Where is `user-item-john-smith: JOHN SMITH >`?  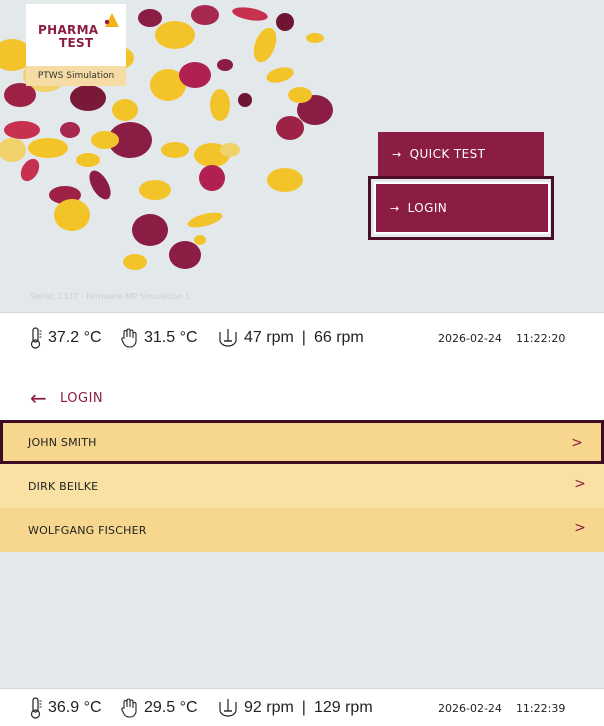 user-item-john-smith: JOHN SMITH > is located at coordinates (302, 442).